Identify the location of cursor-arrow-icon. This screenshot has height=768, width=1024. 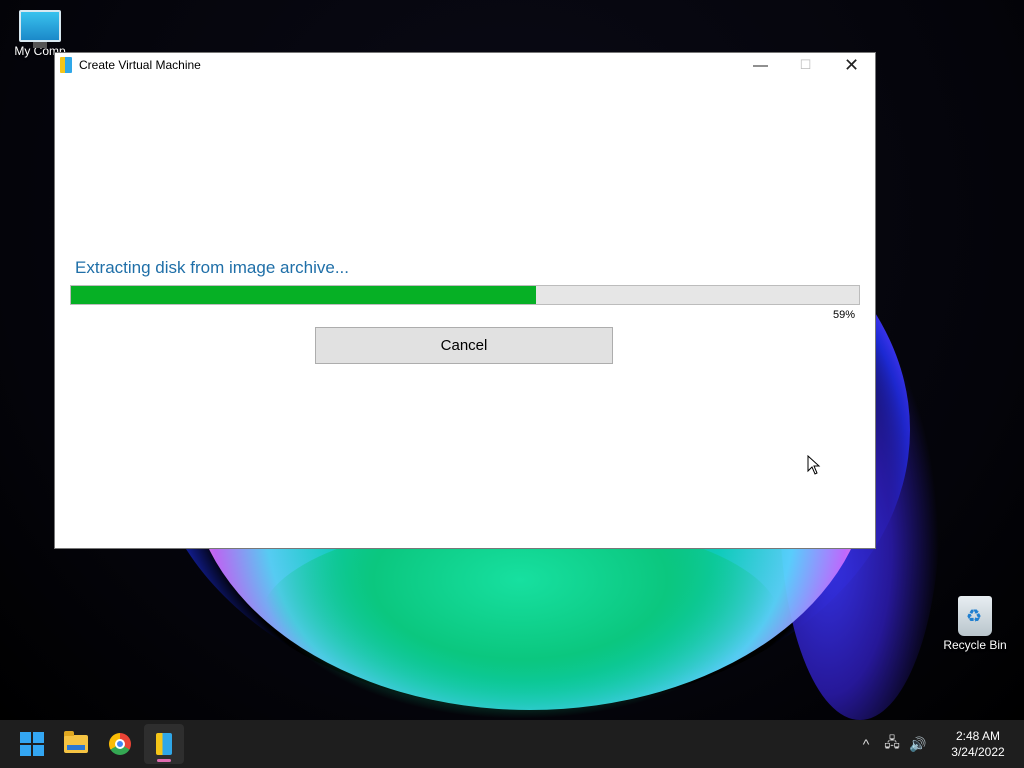
(814, 465).